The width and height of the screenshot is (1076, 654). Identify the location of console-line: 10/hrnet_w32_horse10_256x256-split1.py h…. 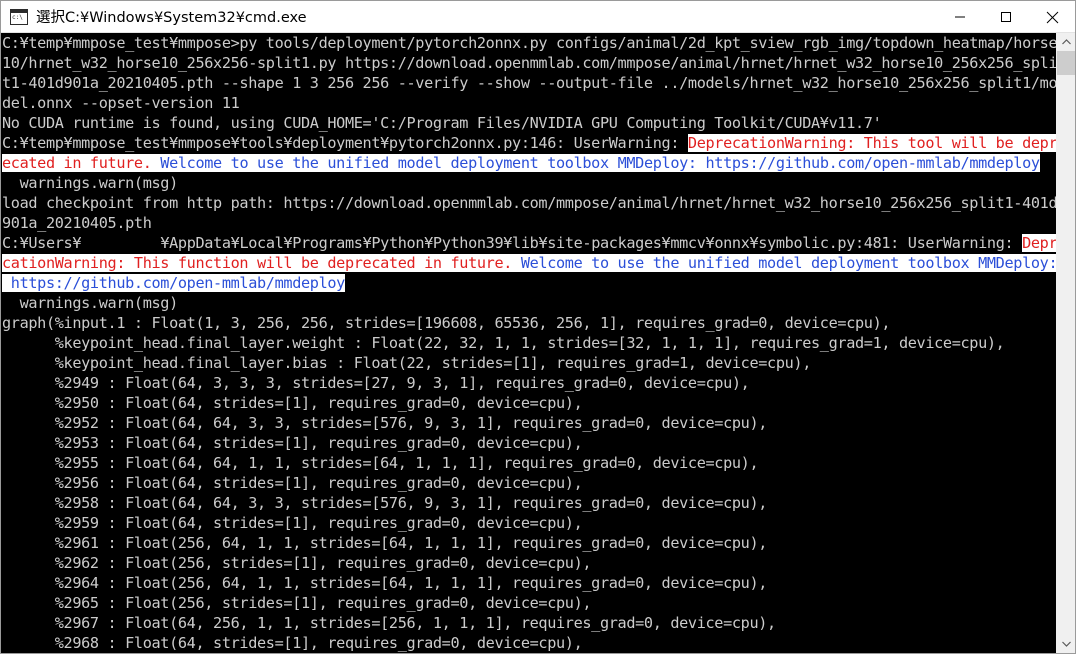
(528, 63).